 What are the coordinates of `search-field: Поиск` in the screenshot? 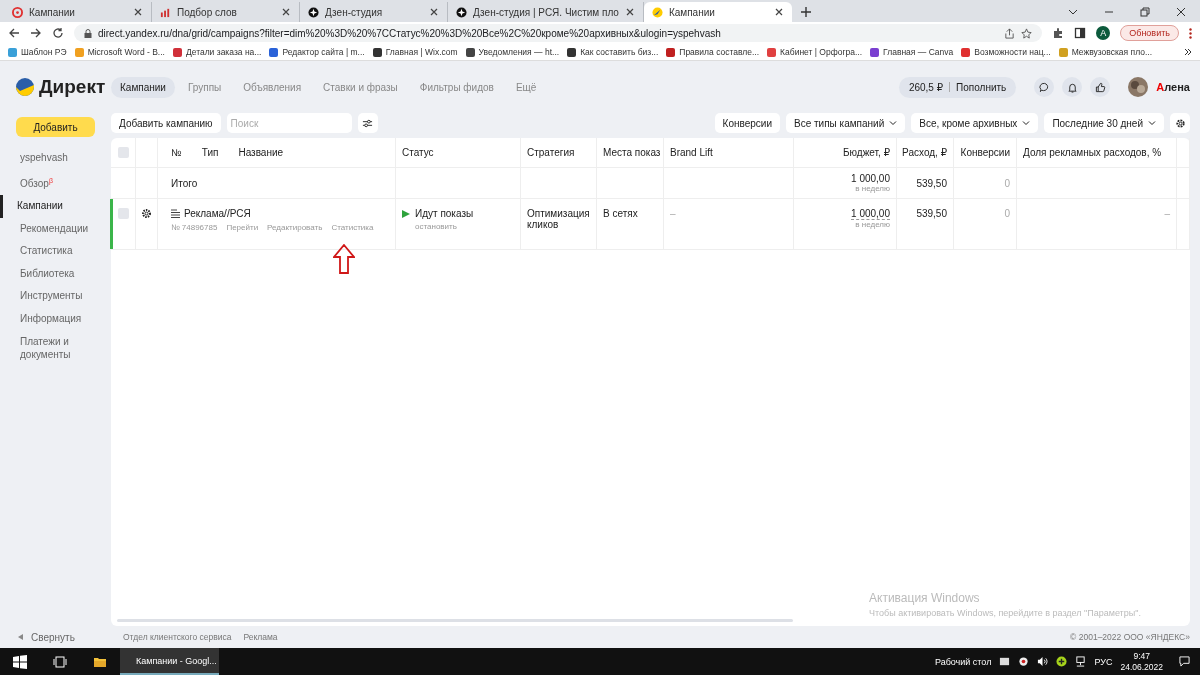 It's located at (289, 123).